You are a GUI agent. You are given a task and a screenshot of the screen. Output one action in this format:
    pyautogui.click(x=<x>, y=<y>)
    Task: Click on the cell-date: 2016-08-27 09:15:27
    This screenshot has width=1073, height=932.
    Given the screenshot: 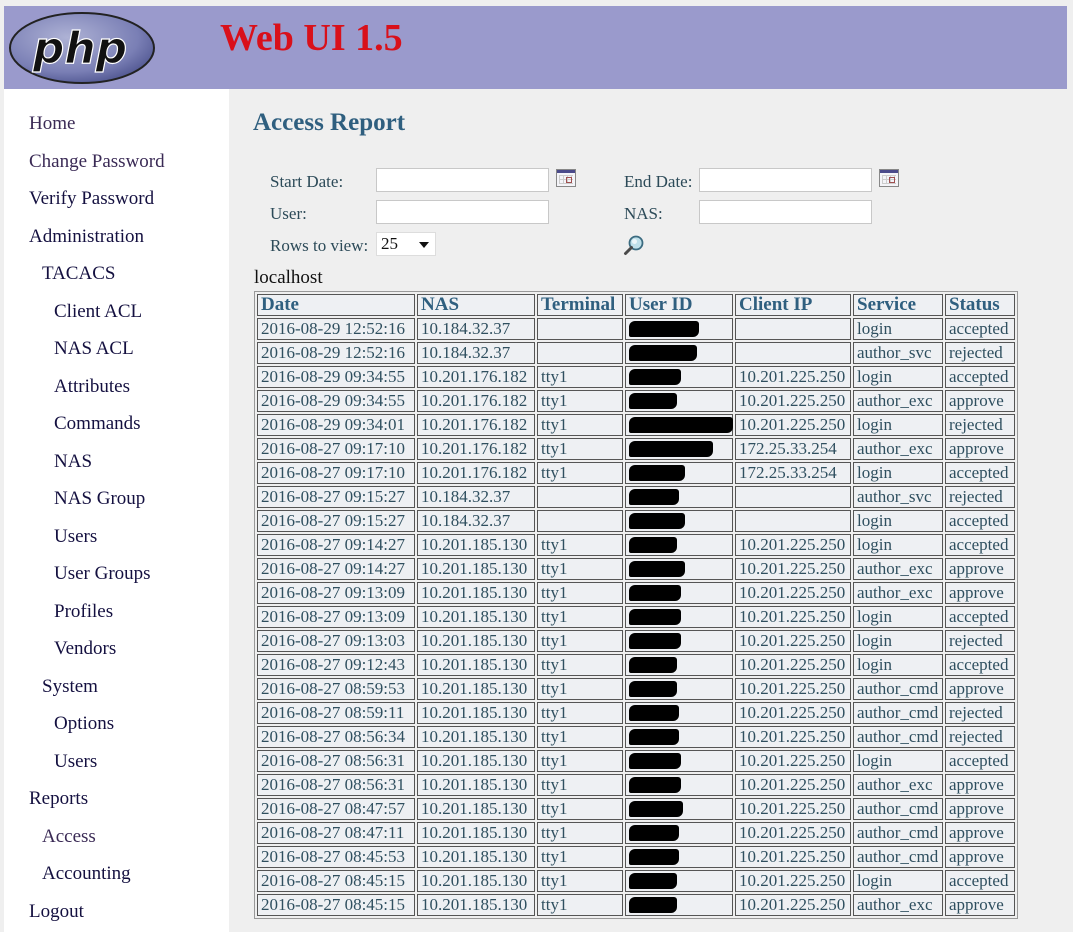 What is the action you would take?
    pyautogui.click(x=336, y=521)
    